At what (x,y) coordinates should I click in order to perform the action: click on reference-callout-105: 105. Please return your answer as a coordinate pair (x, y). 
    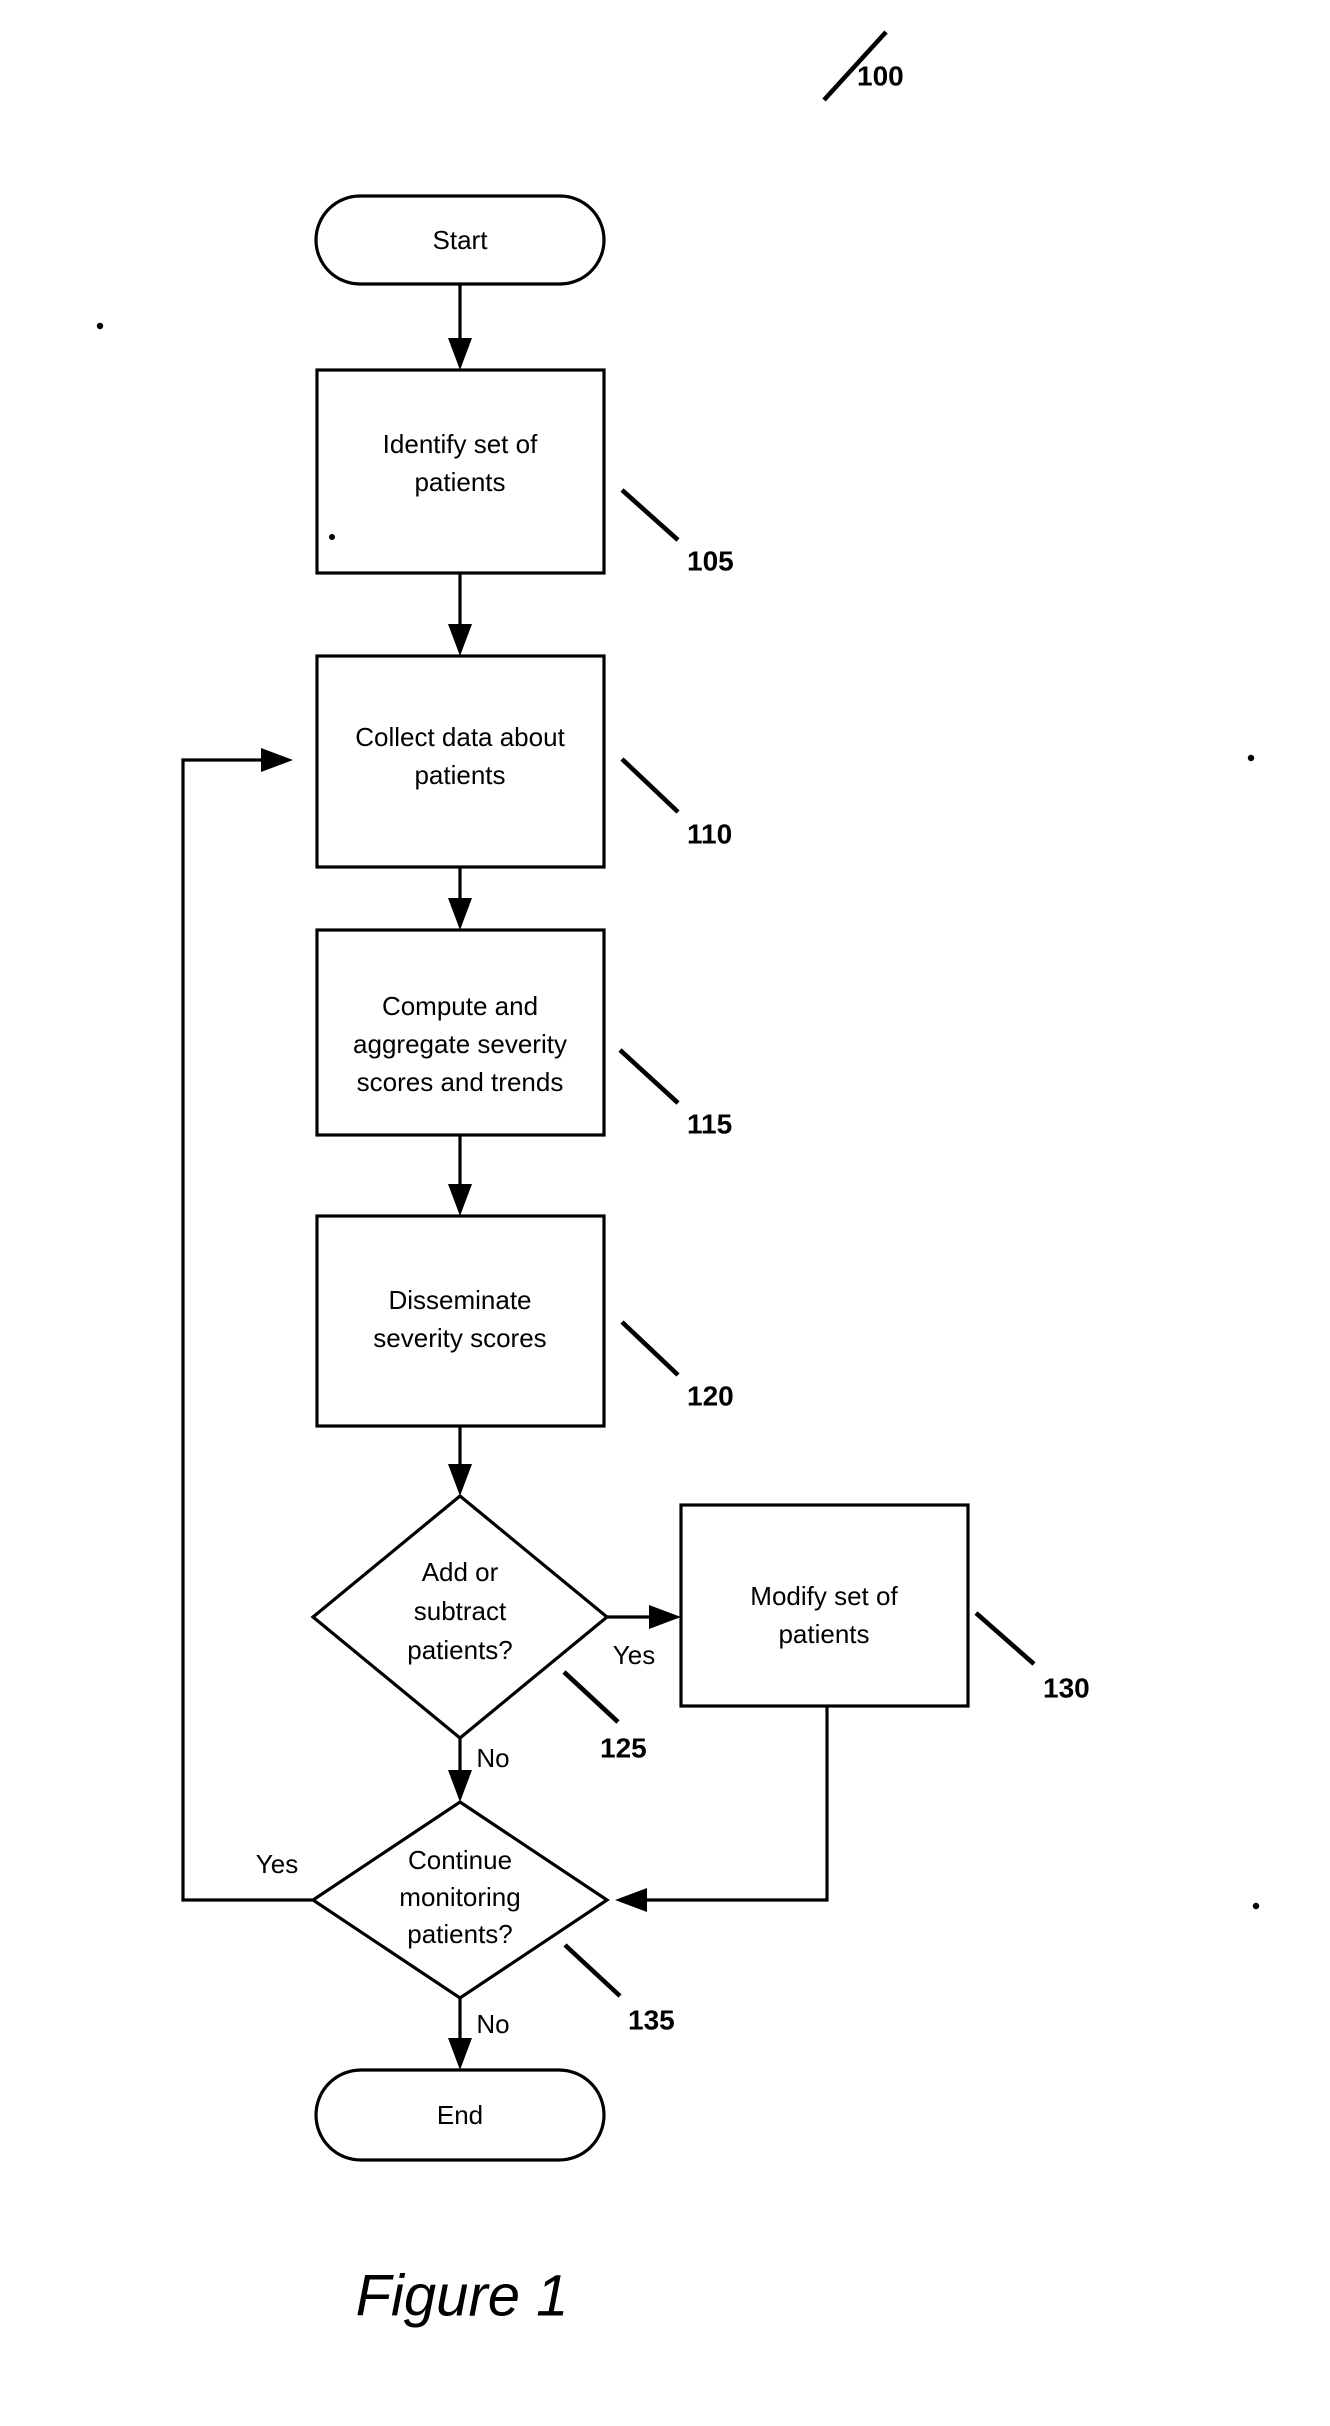
    Looking at the image, I should click on (677, 532).